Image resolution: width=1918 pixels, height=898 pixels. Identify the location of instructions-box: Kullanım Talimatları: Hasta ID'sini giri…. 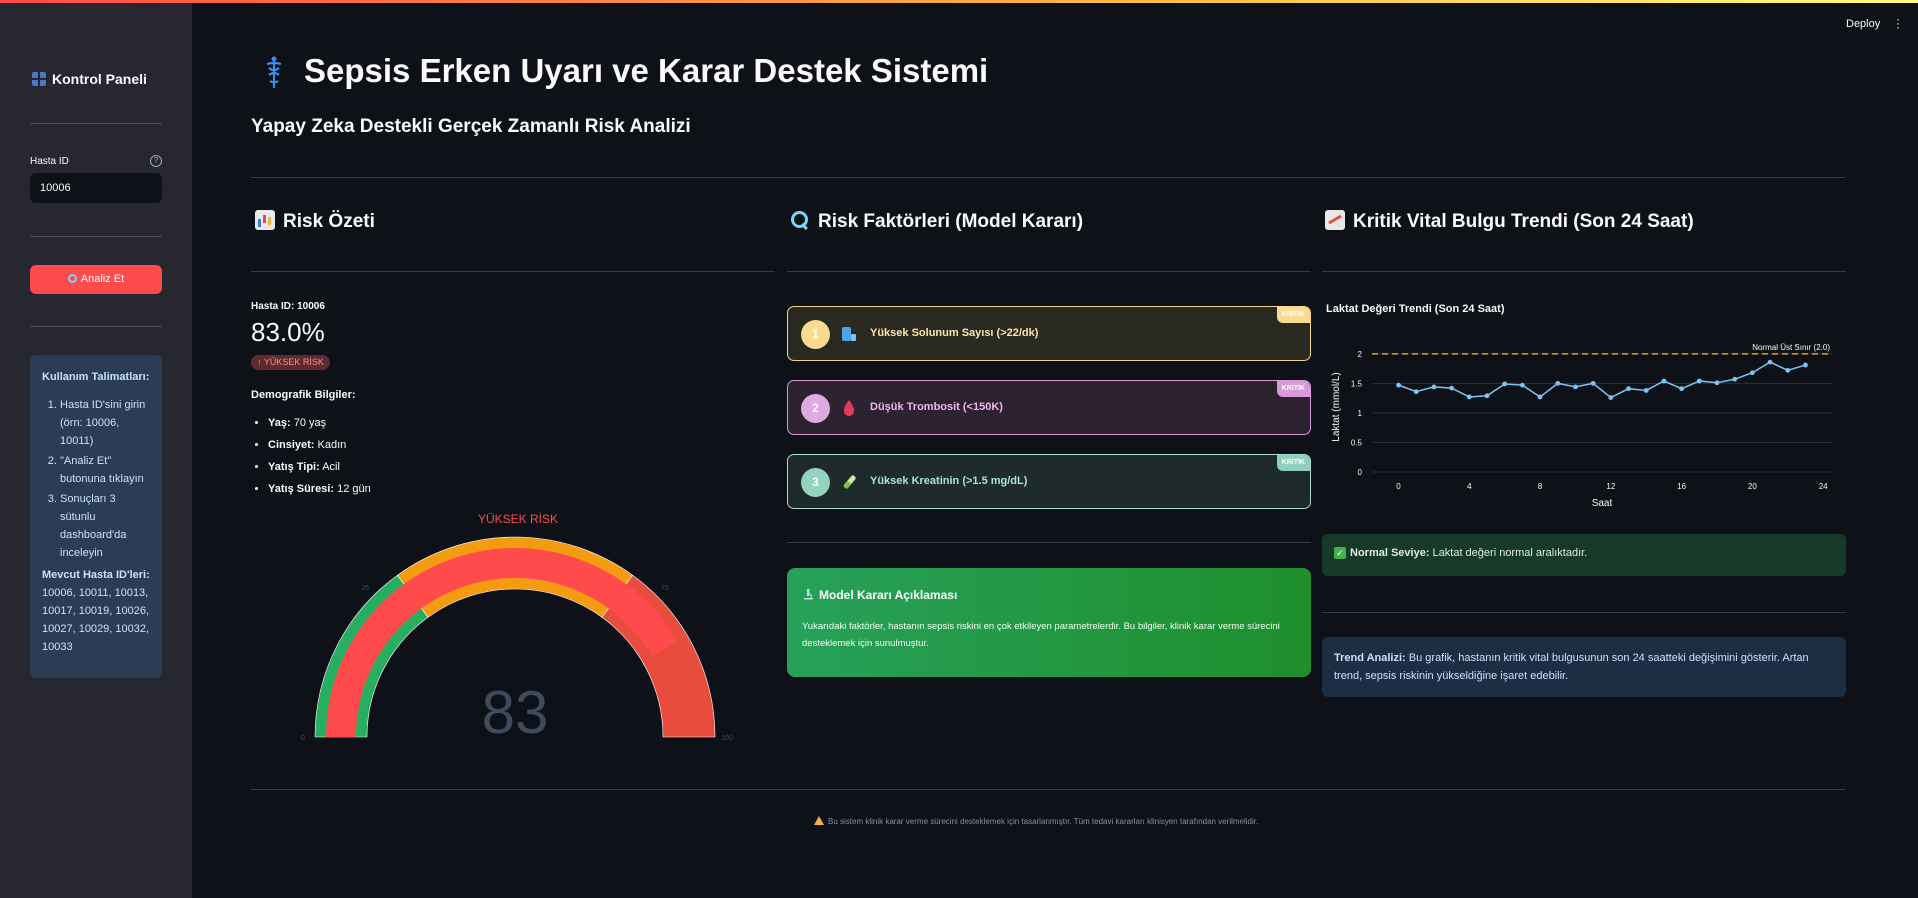
(96, 516).